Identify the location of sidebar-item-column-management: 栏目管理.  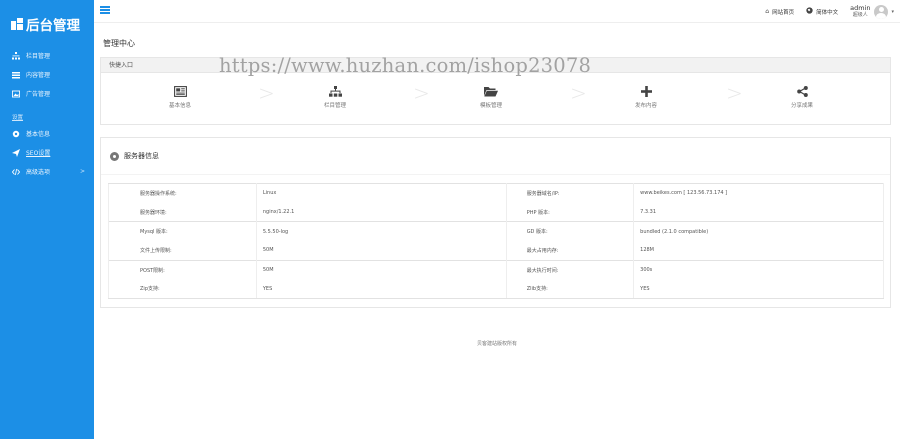
(47, 55).